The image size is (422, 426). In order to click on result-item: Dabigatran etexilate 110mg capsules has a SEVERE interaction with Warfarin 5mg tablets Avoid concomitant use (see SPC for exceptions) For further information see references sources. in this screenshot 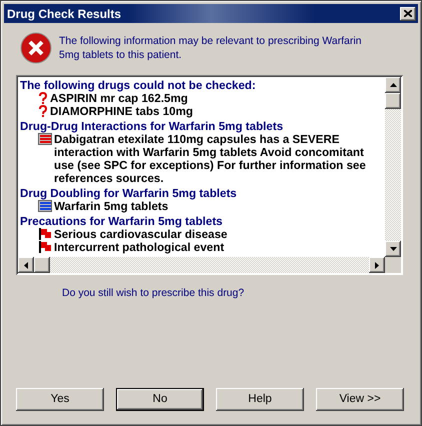, I will do `click(210, 159)`.